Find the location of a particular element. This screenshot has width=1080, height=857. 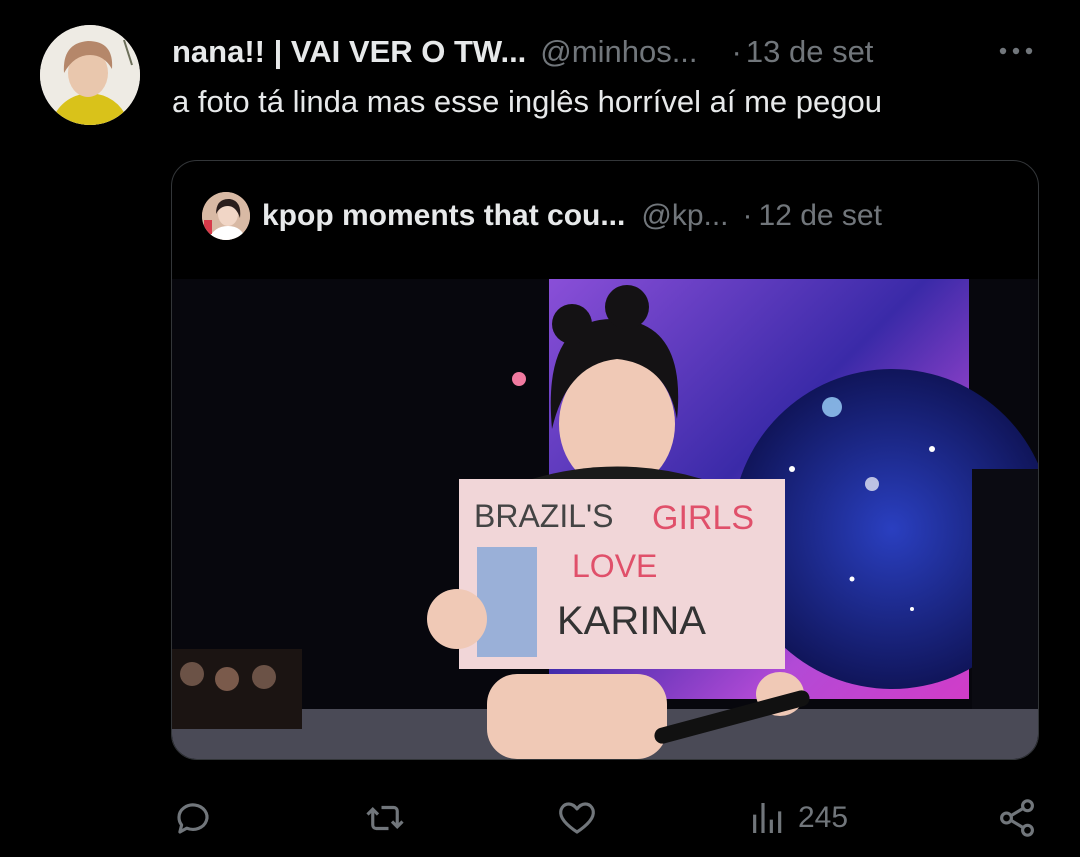

views-bar-chart-icon is located at coordinates (767, 818).